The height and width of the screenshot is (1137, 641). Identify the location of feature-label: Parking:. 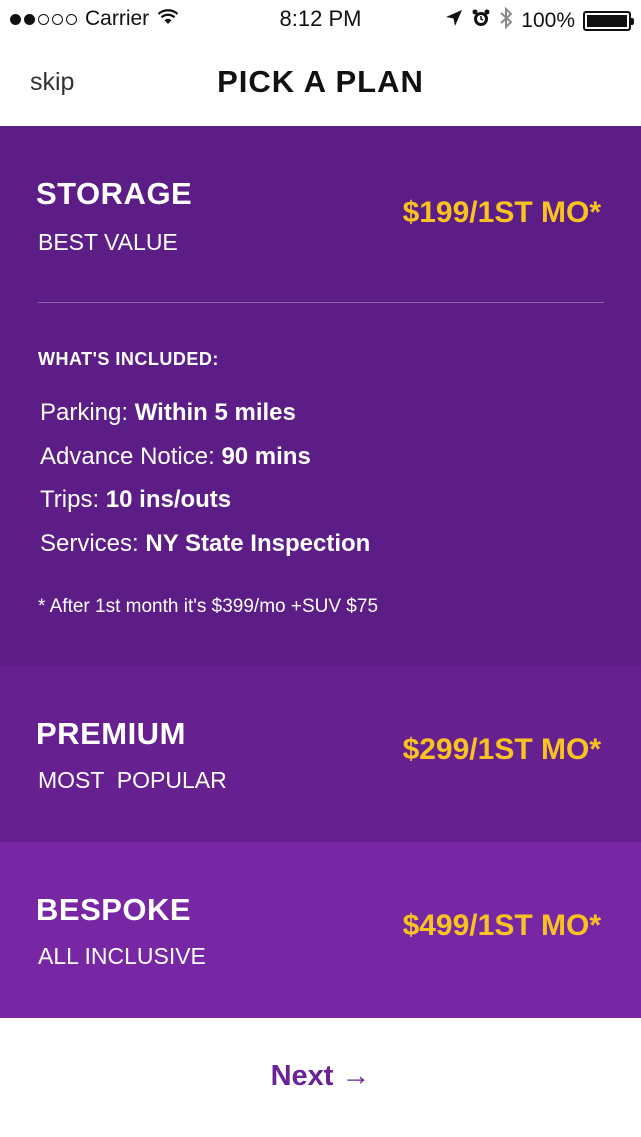
(84, 412).